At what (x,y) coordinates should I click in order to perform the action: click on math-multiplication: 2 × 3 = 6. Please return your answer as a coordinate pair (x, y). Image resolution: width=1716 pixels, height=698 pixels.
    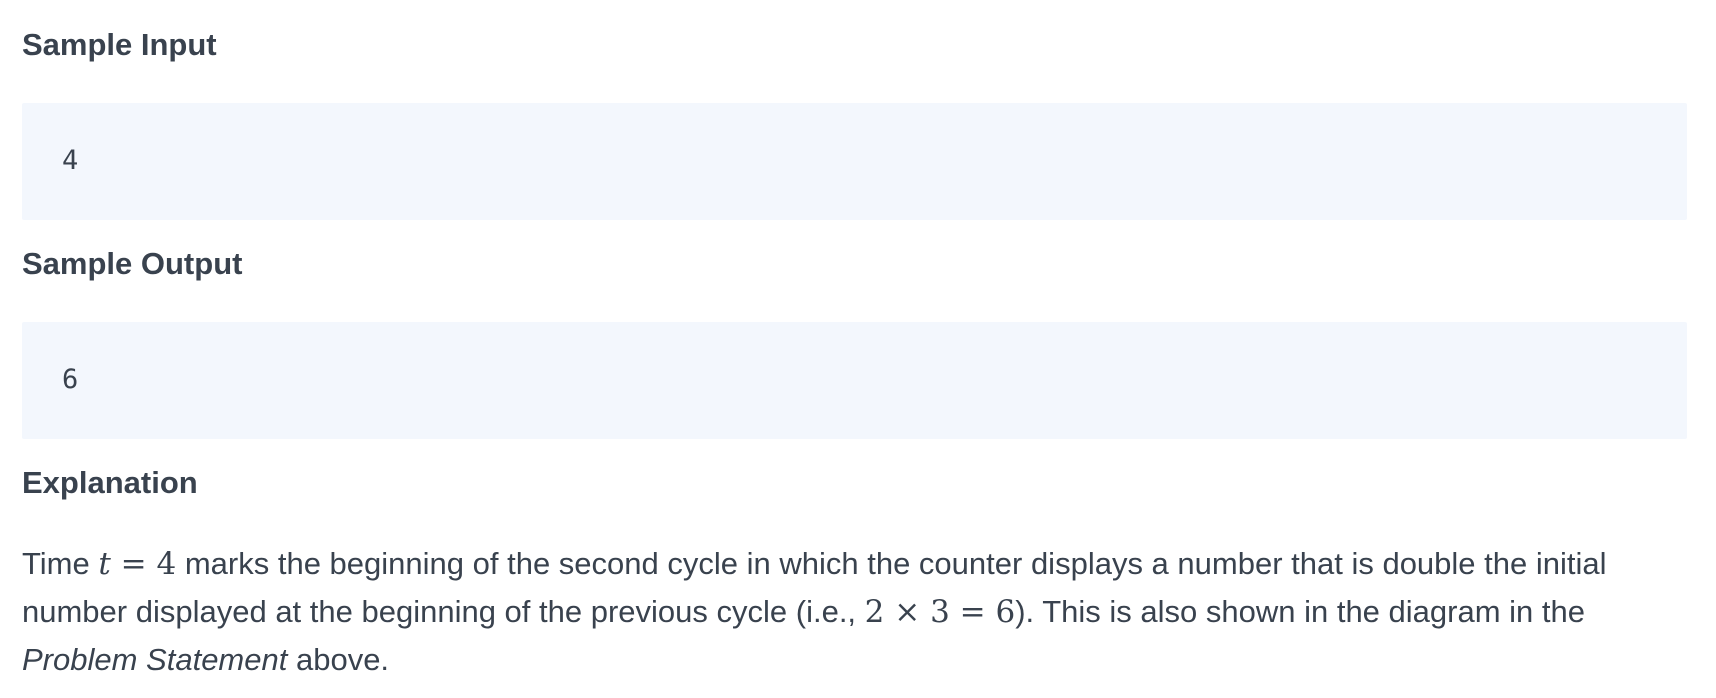
    Looking at the image, I should click on (940, 612).